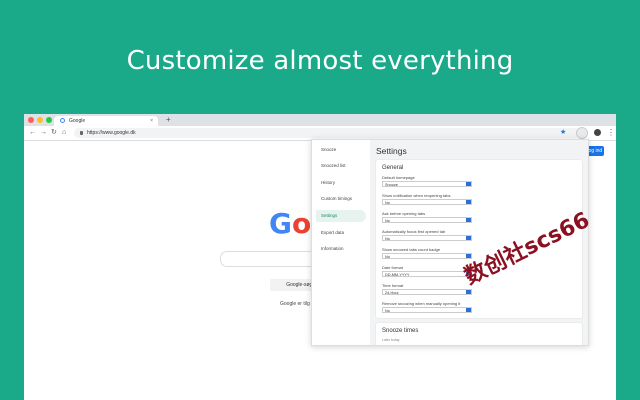  Describe the element at coordinates (81, 133) in the screenshot. I see `lock-icon` at that location.